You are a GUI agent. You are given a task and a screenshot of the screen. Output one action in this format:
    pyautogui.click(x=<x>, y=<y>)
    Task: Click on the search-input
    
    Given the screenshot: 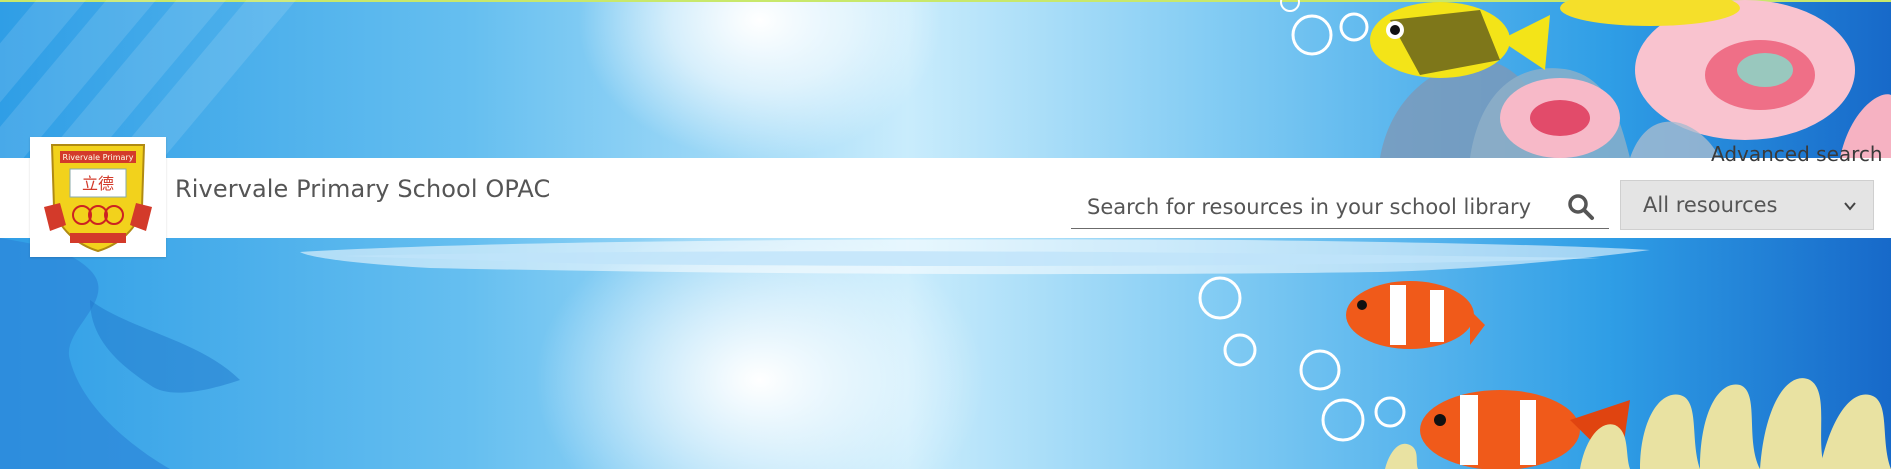 What is the action you would take?
    pyautogui.click(x=1320, y=207)
    